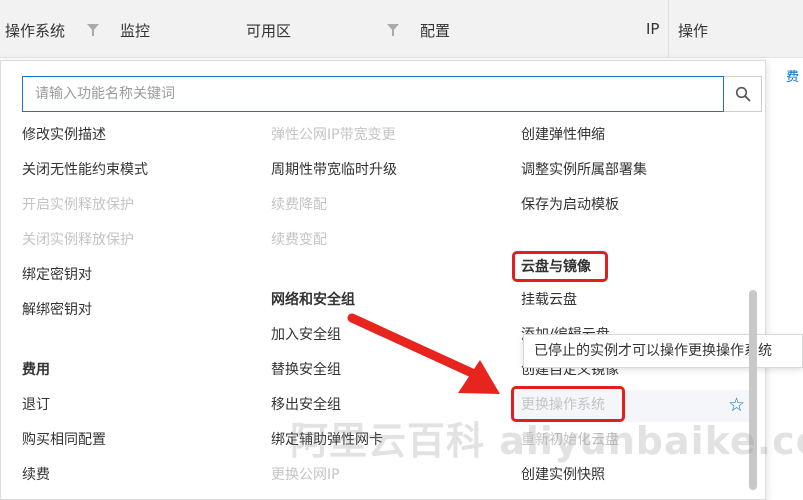 The image size is (803, 500). I want to click on action-reinitialize-disk: 重新初始化云盘, so click(570, 440).